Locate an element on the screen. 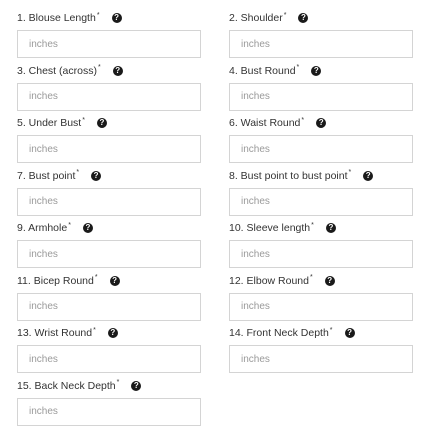 Image resolution: width=440 pixels, height=438 pixels. field-label-row: 10. Sleeve length * ? is located at coordinates (321, 228).